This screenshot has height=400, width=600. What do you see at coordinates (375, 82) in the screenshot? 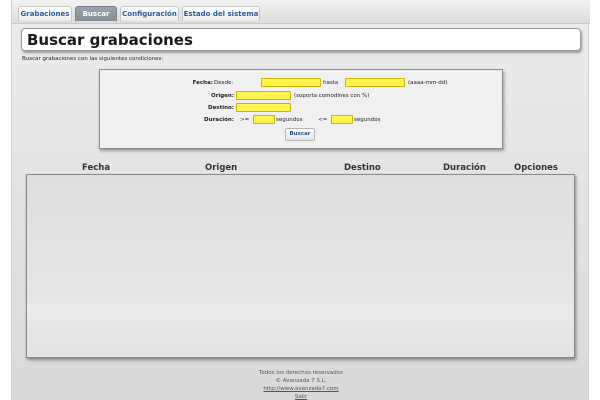
I see `fecha-hasta-input` at bounding box center [375, 82].